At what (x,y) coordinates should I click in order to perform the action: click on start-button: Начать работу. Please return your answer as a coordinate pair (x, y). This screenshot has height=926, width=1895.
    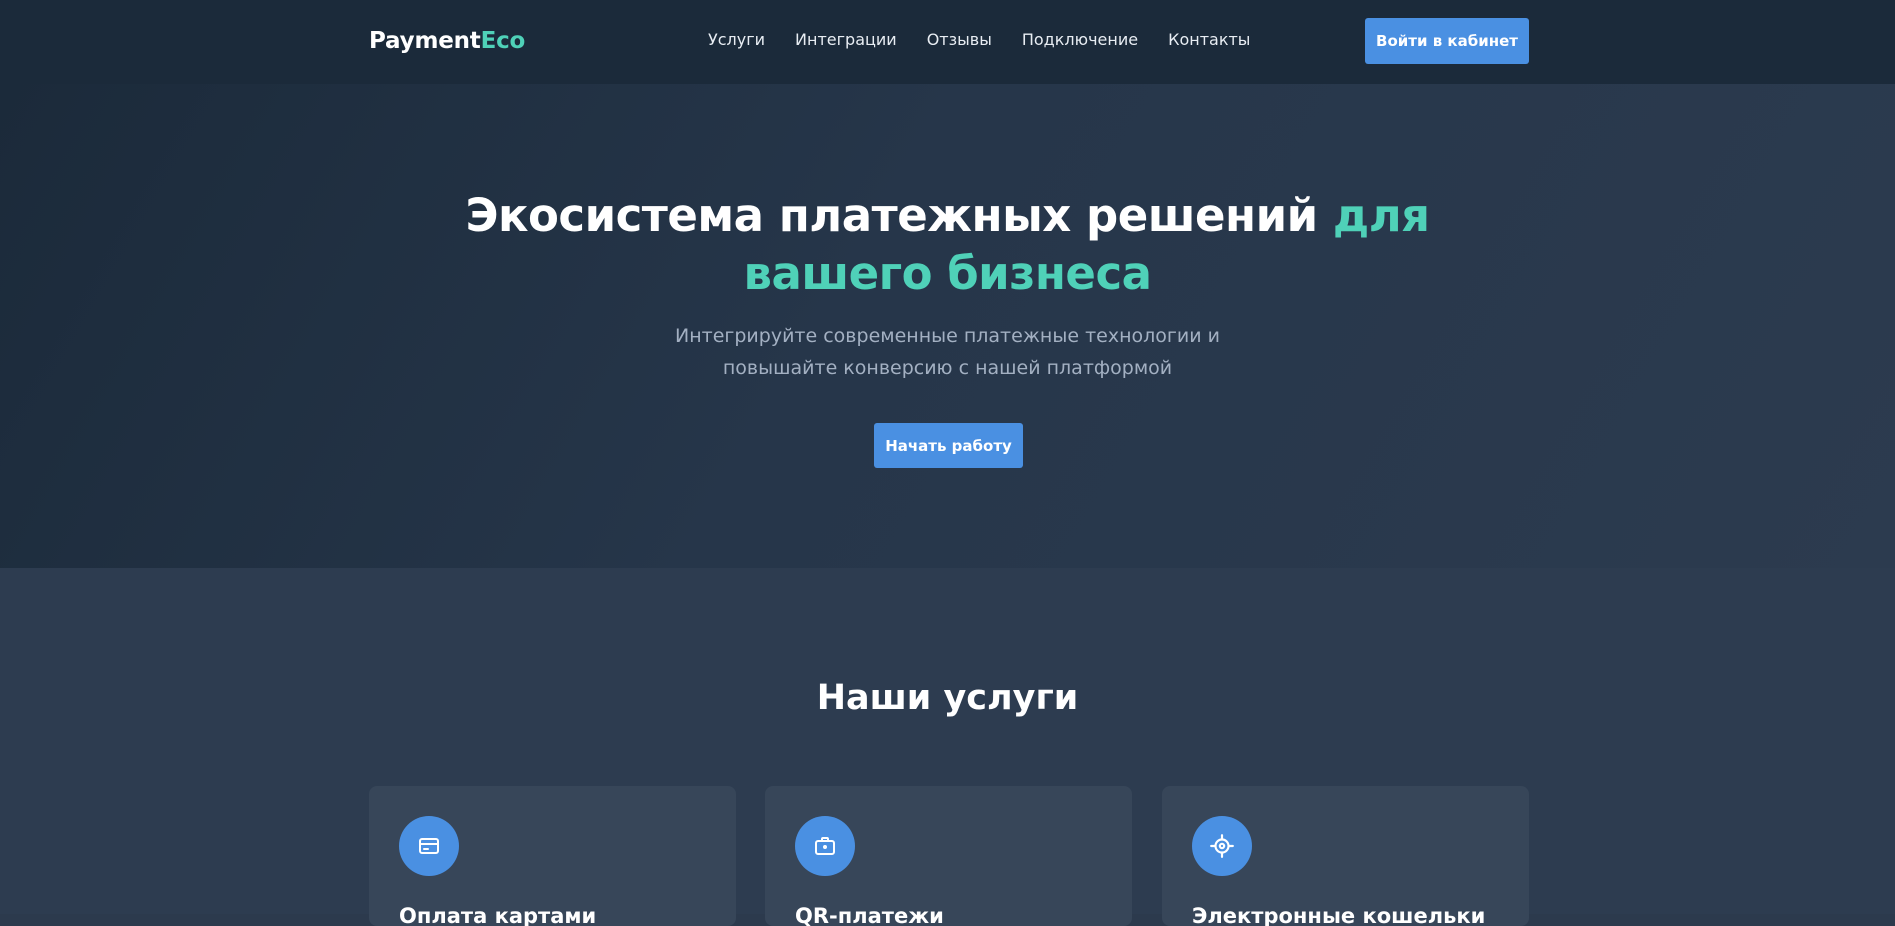
    Looking at the image, I should click on (948, 445).